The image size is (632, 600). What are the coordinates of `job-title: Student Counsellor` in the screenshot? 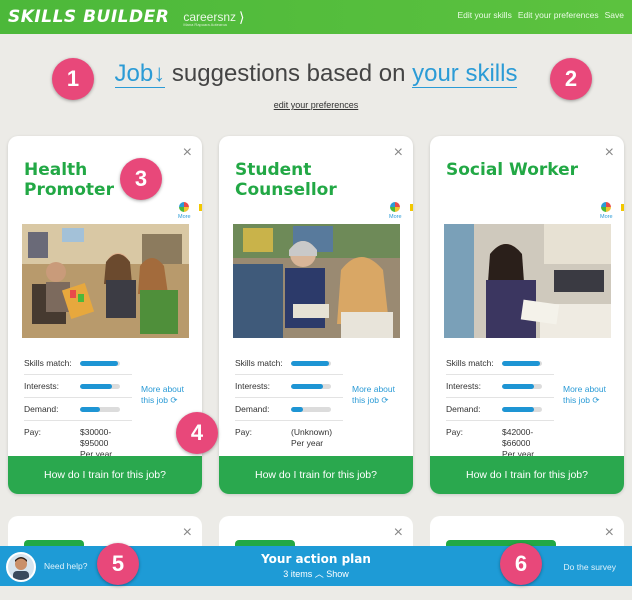 It's located at (305, 180).